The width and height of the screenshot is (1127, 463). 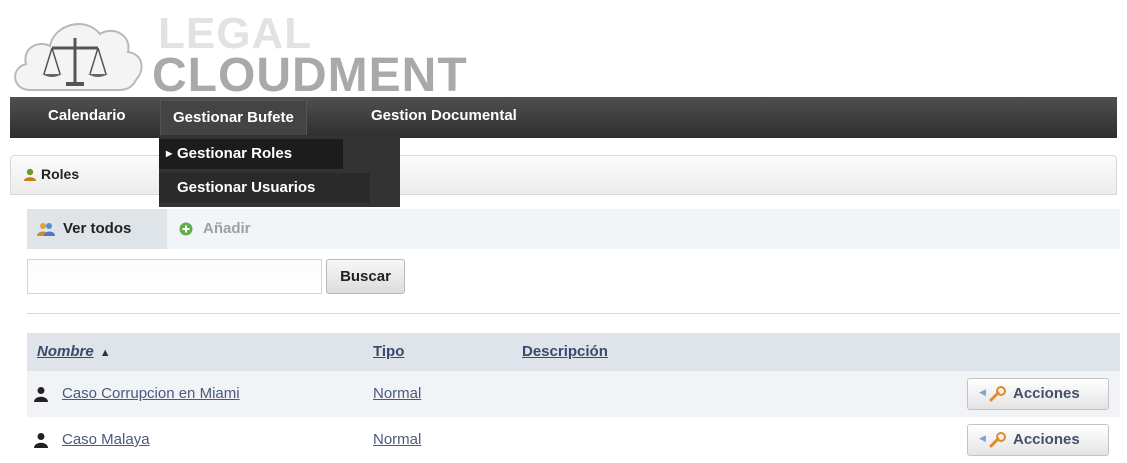 I want to click on table-header: Nombre ▲ Tipo Descripción, so click(x=573, y=352).